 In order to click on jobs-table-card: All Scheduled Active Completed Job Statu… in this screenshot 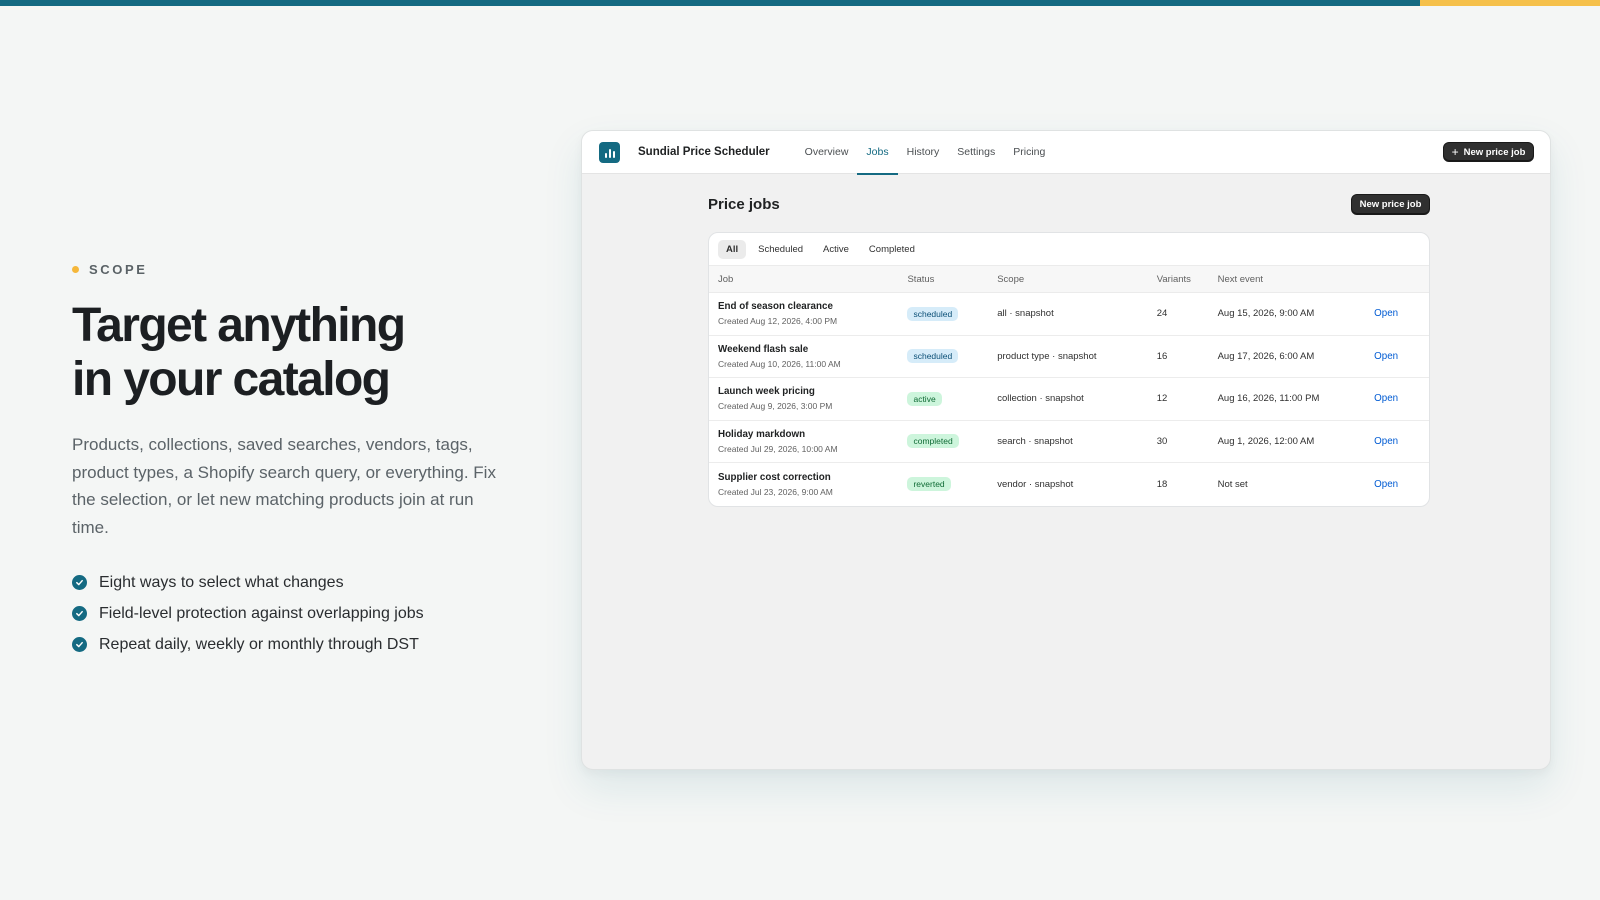, I will do `click(1069, 369)`.